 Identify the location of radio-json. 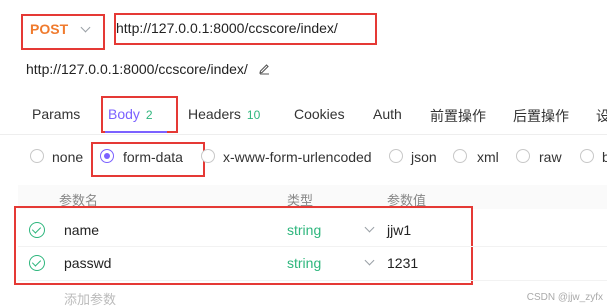
(396, 156).